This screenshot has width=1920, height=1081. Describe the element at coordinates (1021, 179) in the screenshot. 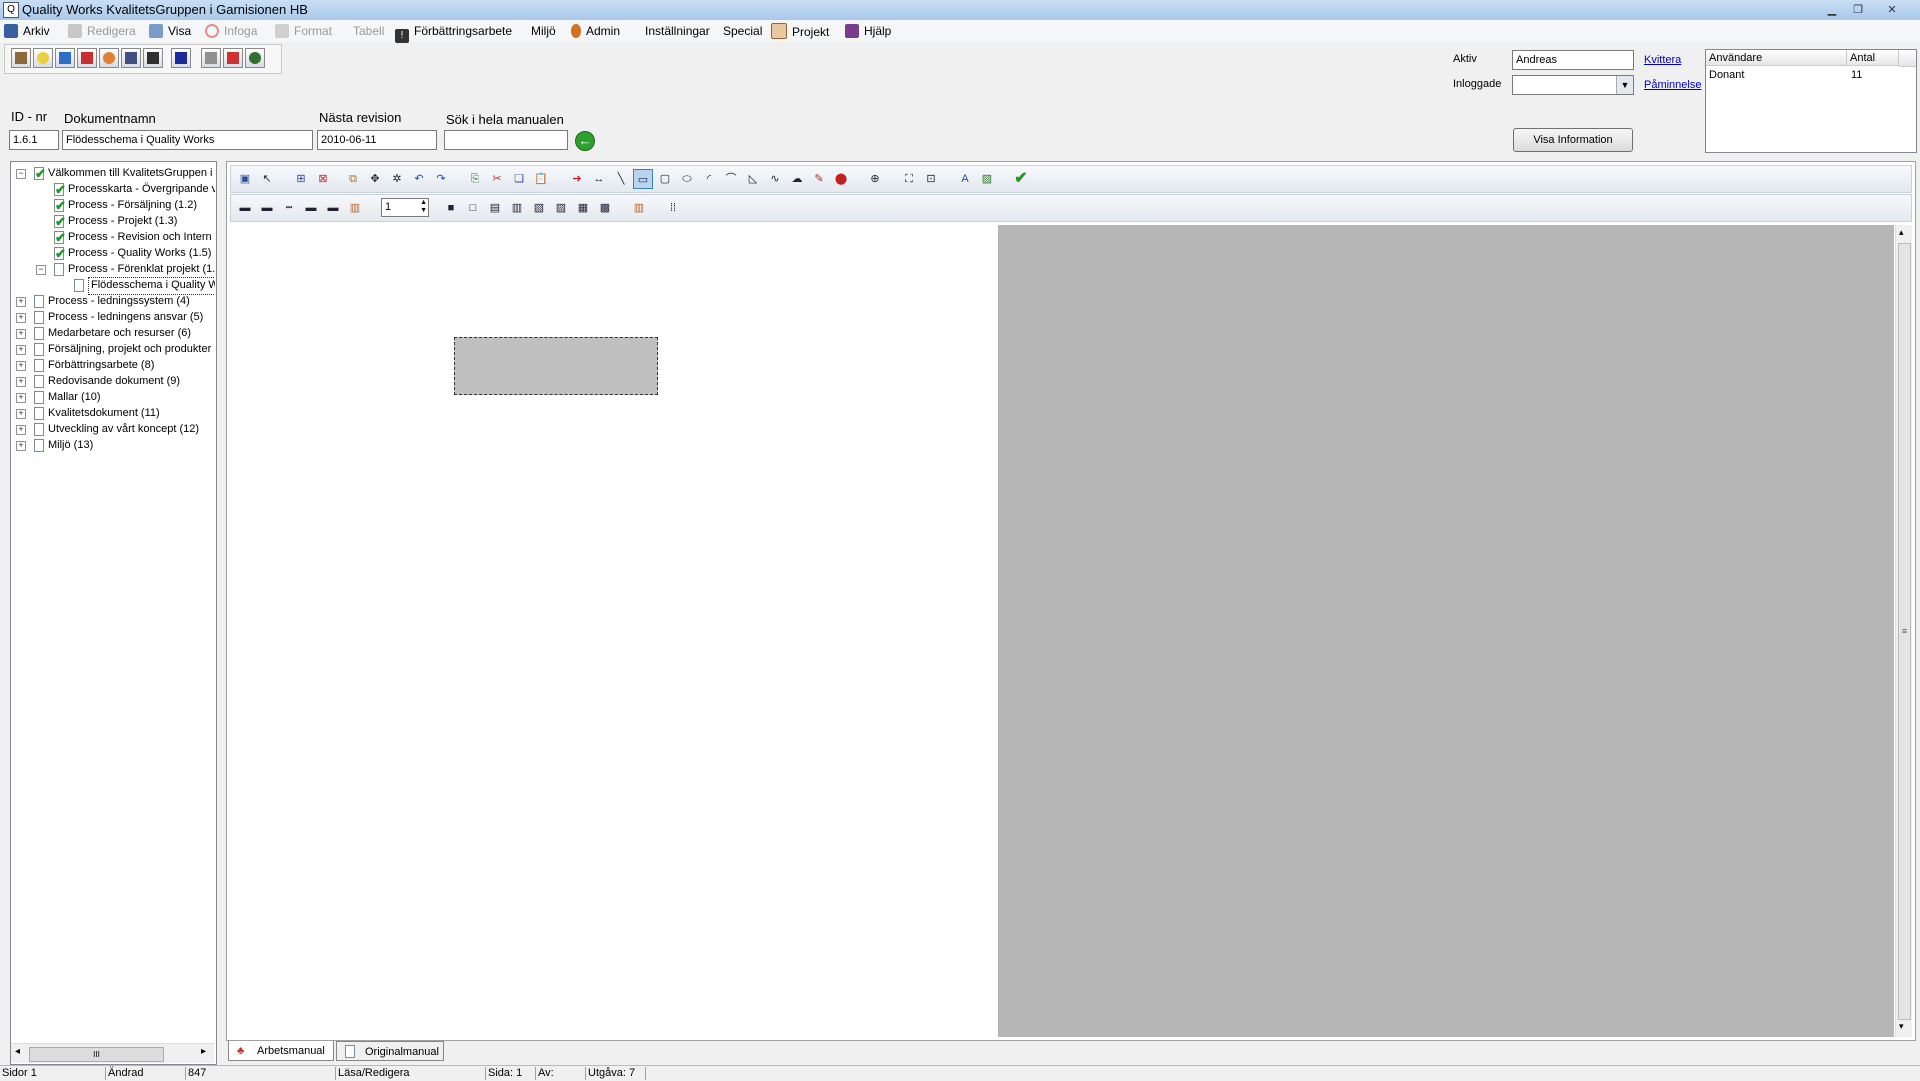

I see `checkmark-icon: ✔` at that location.